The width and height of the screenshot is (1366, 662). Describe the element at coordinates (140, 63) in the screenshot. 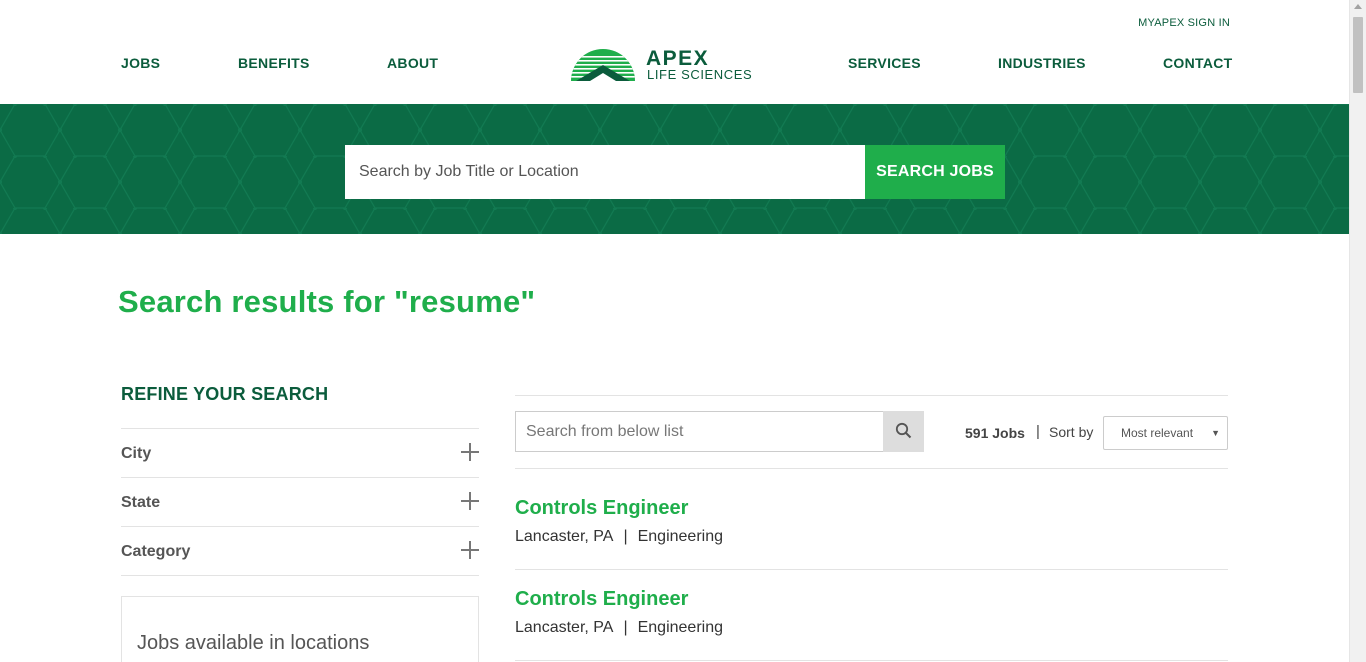

I see `nav-jobs: JOBS` at that location.